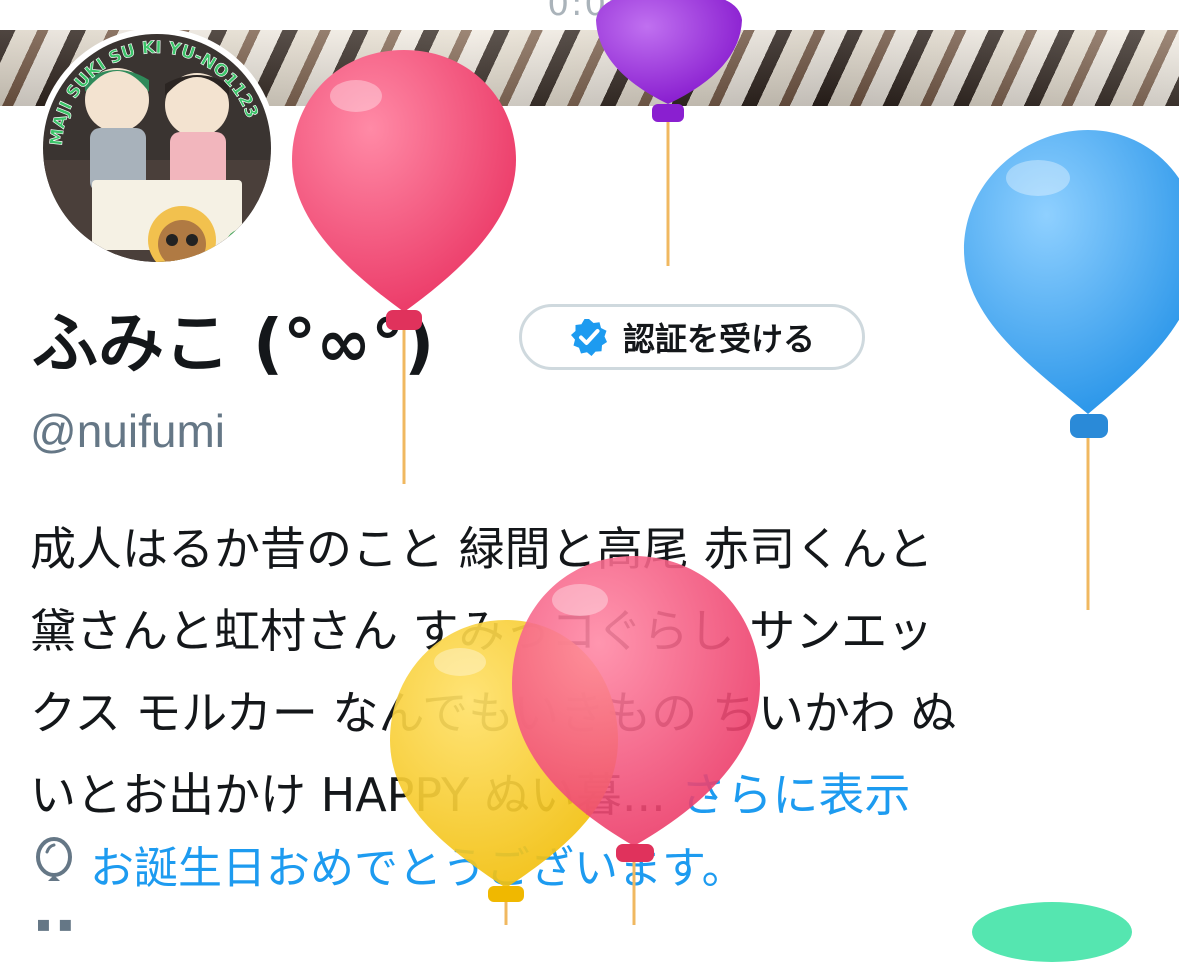 Image resolution: width=1179 pixels, height=962 pixels. Describe the element at coordinates (588, 337) in the screenshot. I see `verified-badge-icon` at that location.